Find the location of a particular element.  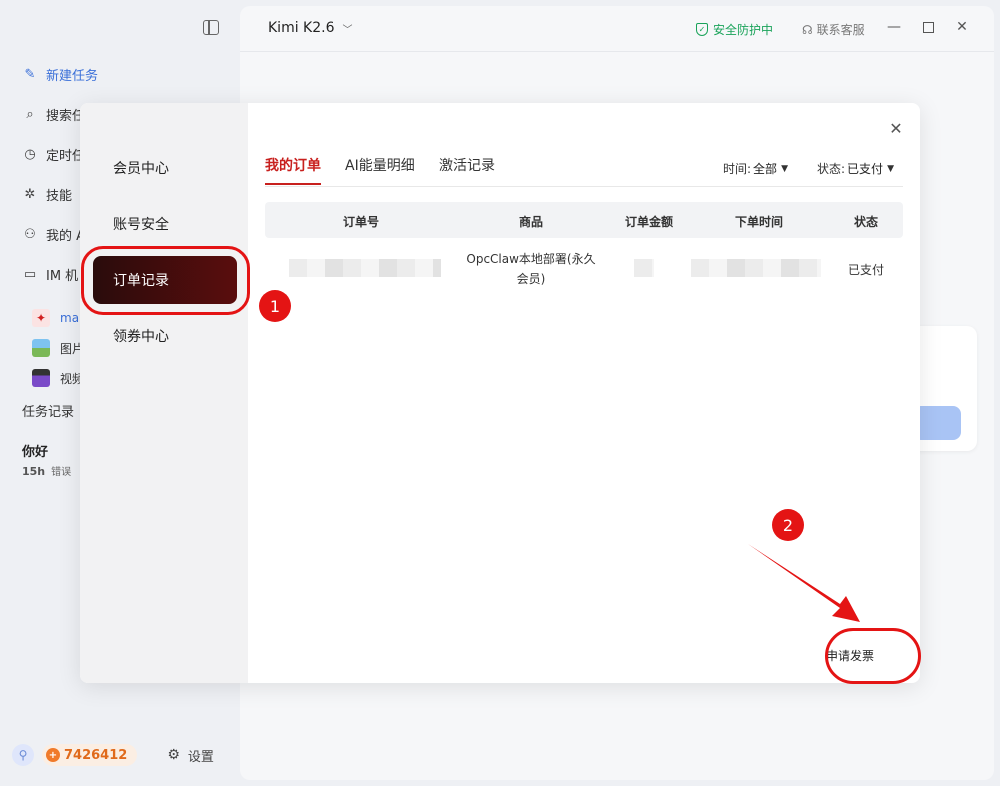

clapper-icon is located at coordinates (41, 378).